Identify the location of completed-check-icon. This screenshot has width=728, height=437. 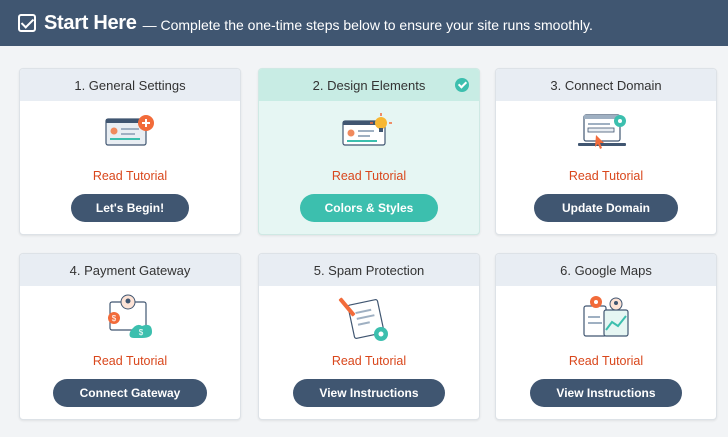
(462, 85).